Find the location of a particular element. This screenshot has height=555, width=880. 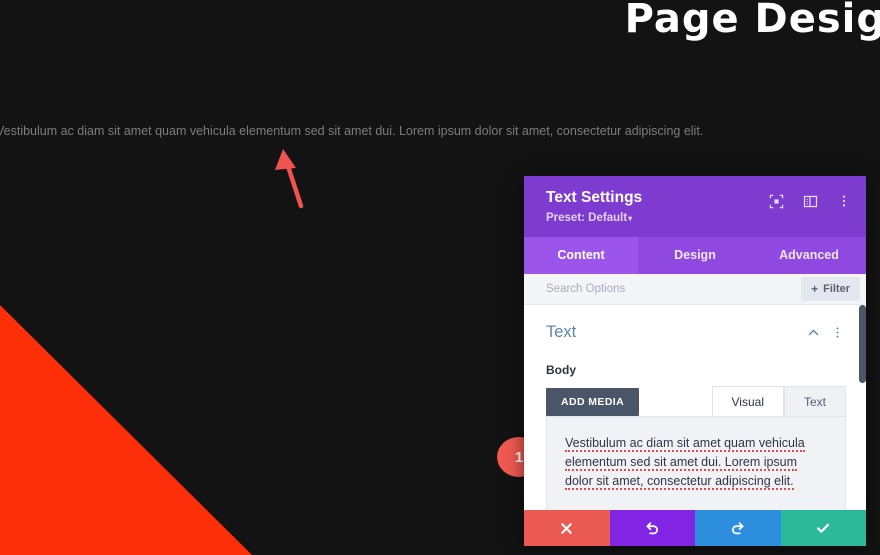

tab-content: Content is located at coordinates (581, 255).